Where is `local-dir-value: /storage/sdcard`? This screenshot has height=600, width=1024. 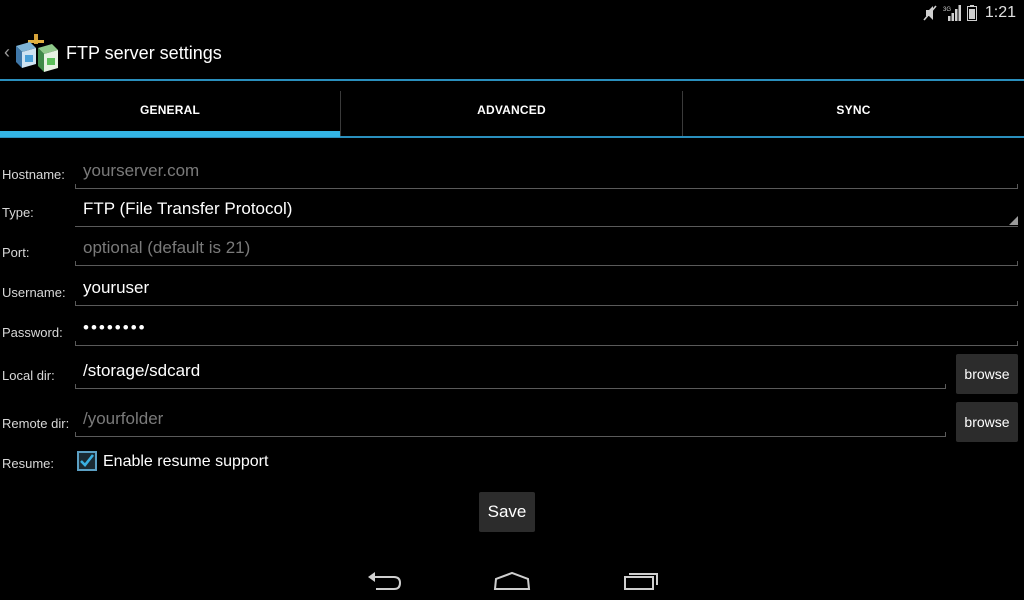 local-dir-value: /storage/sdcard is located at coordinates (142, 370).